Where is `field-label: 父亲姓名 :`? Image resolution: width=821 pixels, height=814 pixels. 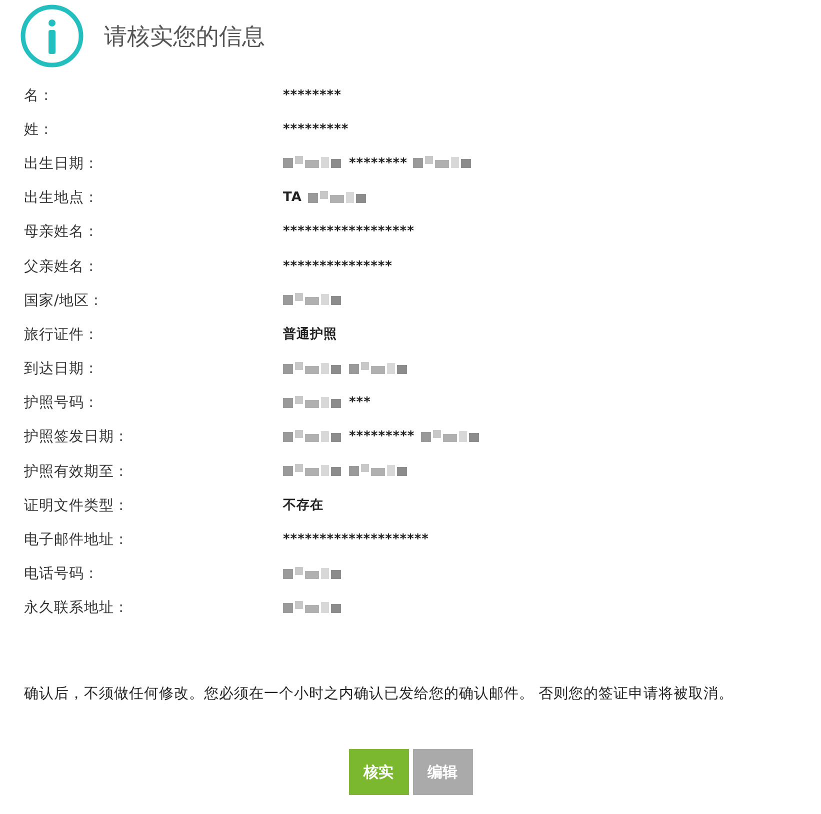 field-label: 父亲姓名 : is located at coordinates (59, 267).